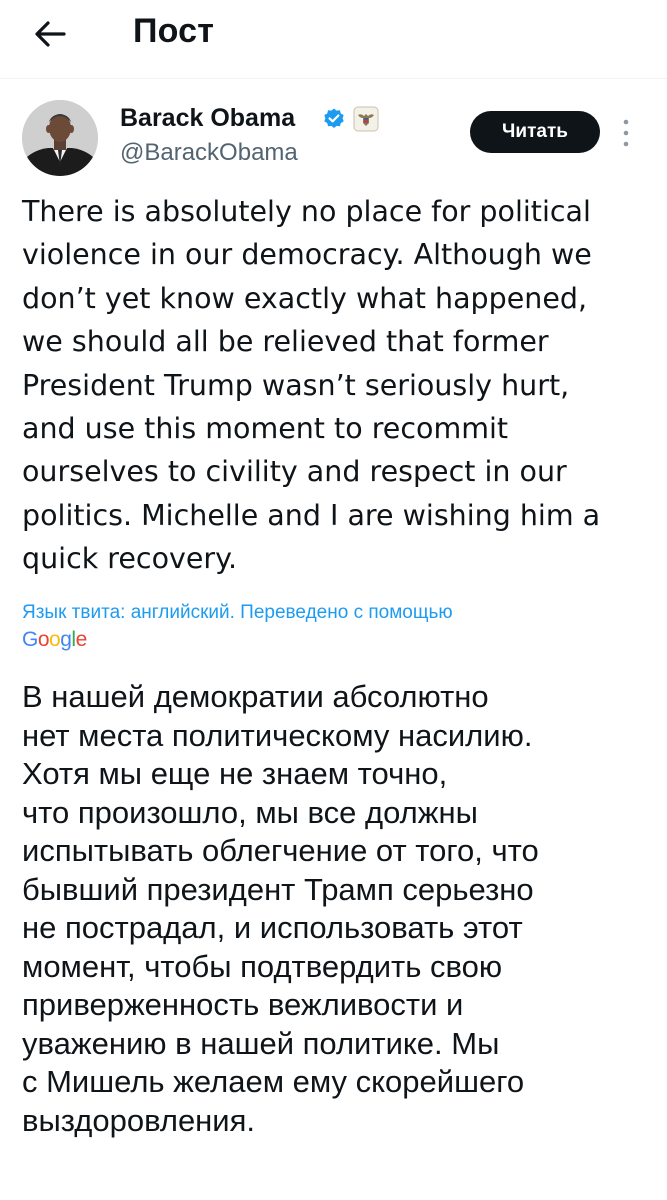  Describe the element at coordinates (54, 639) in the screenshot. I see `google-logo: Google` at that location.